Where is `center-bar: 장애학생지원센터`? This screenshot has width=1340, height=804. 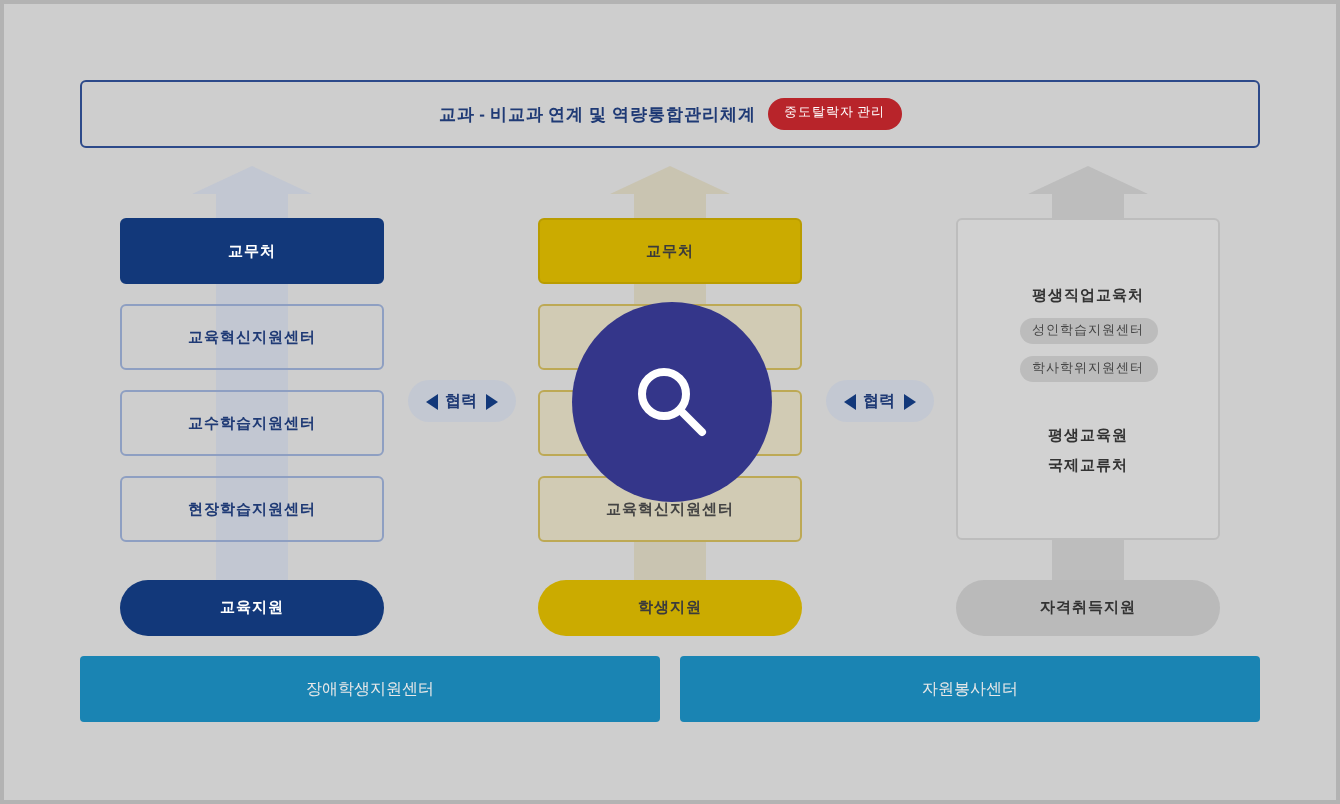 center-bar: 장애학생지원센터 is located at coordinates (370, 689).